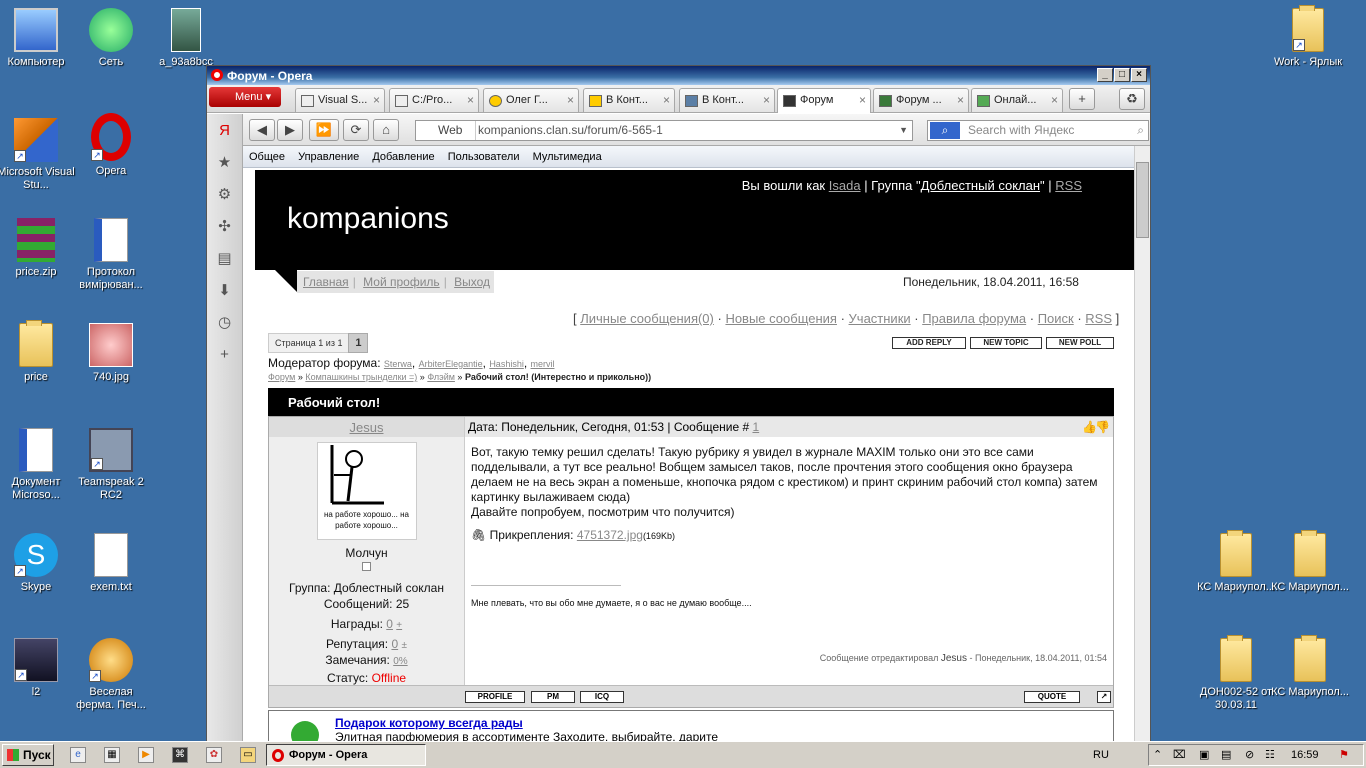  I want to click on media-player-icon: ▶, so click(146, 755).